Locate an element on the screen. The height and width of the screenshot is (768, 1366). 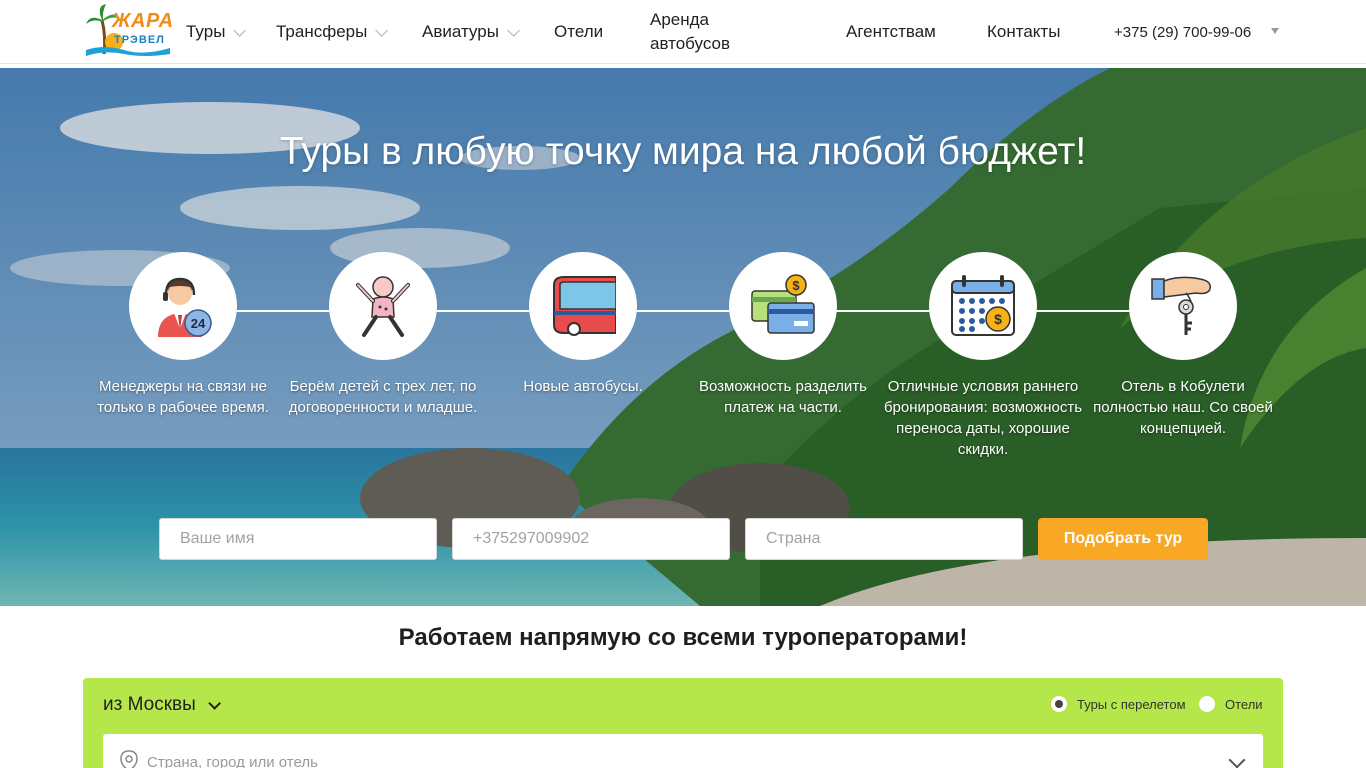
destination-placeholder: Страна, город или отель is located at coordinates (232, 761).